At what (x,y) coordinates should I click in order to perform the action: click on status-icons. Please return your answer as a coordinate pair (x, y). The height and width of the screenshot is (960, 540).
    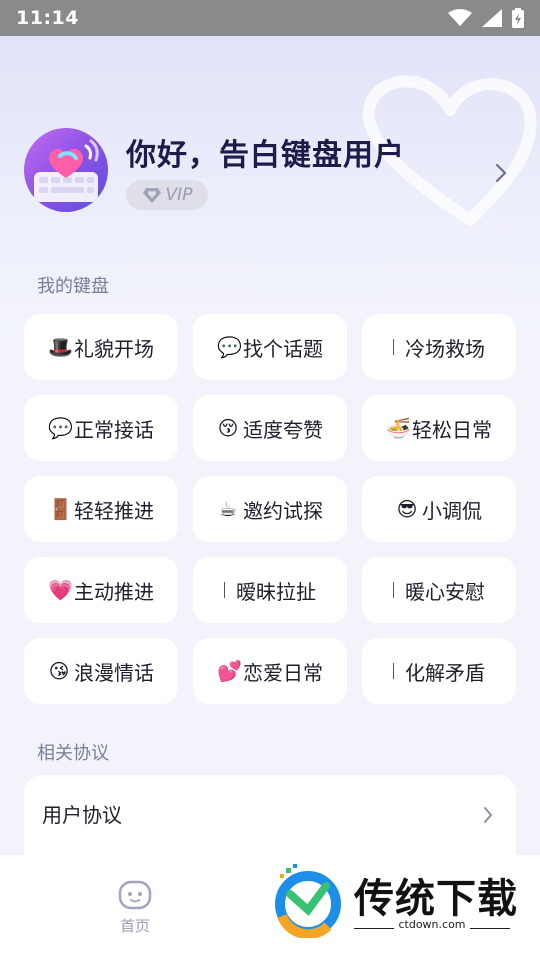
    Looking at the image, I should click on (486, 18).